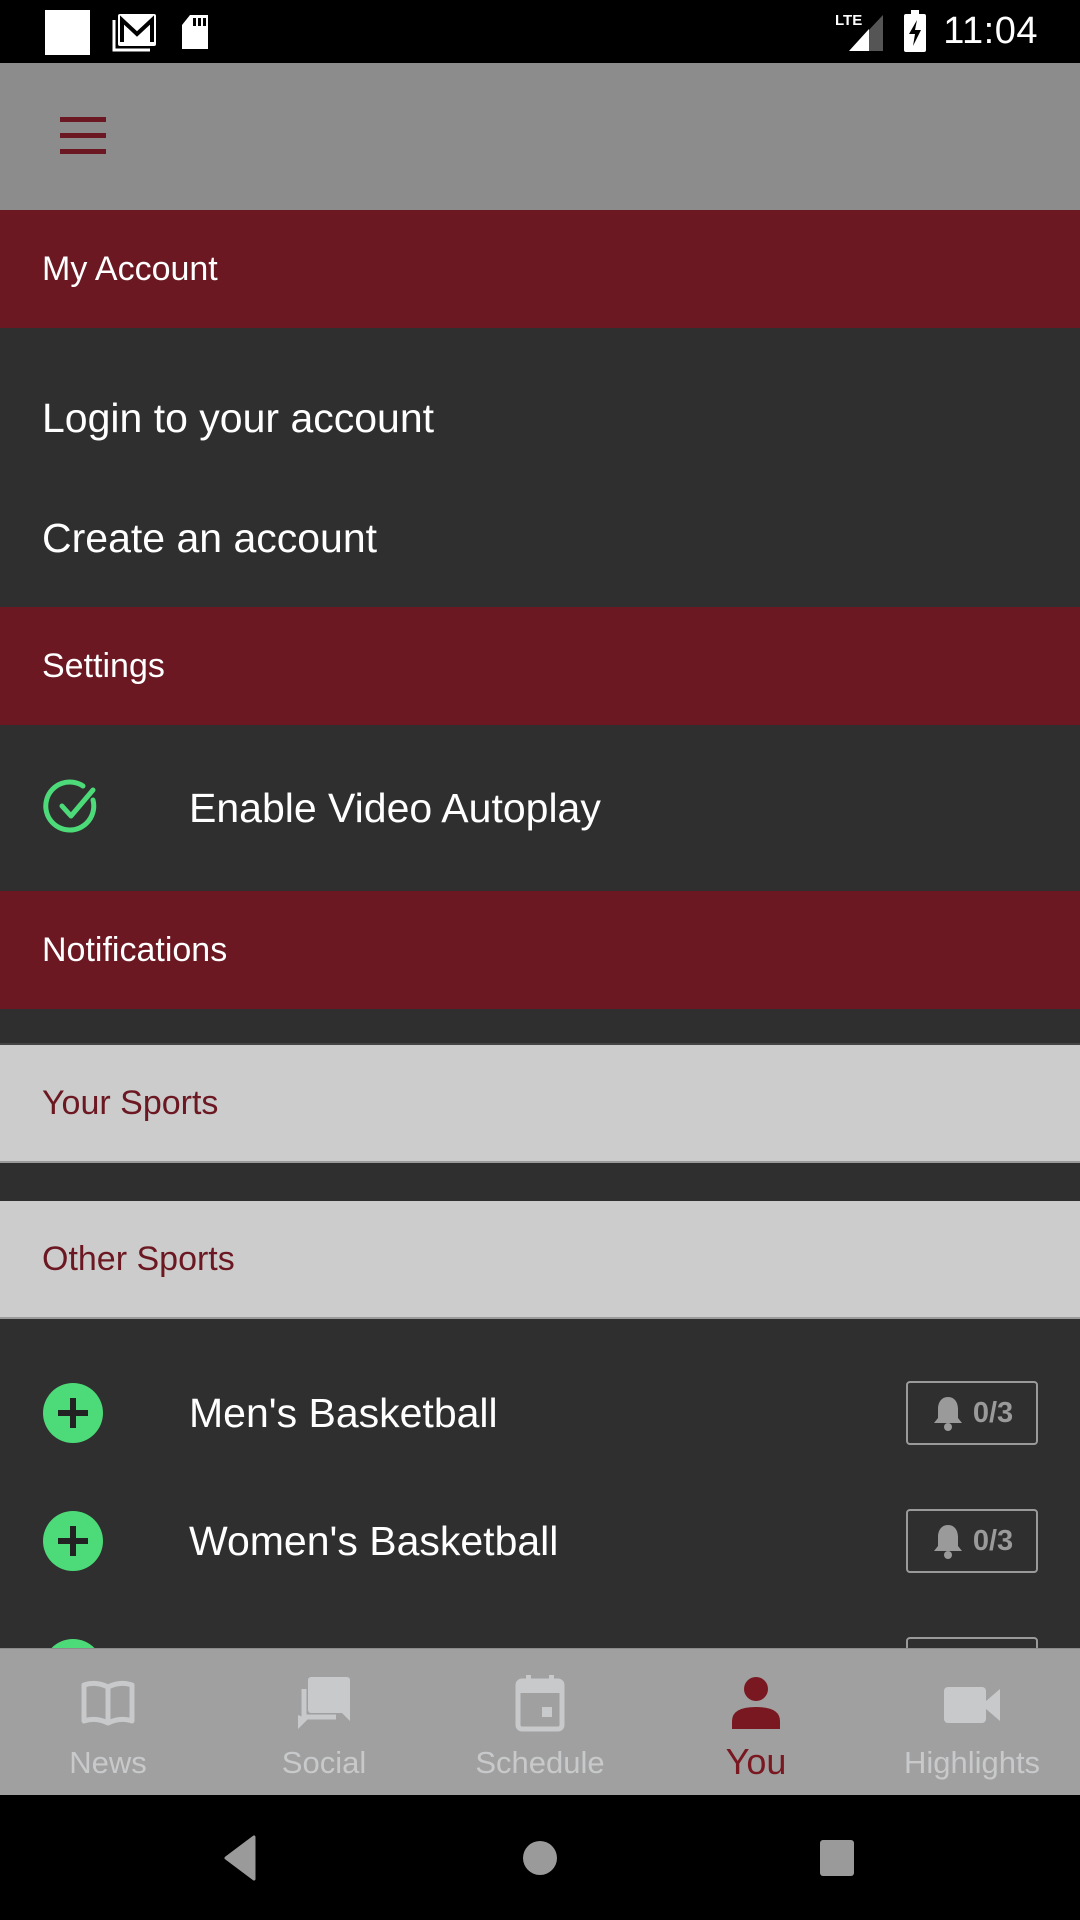 The image size is (1080, 1920). I want to click on status-clock: 11:04, so click(990, 30).